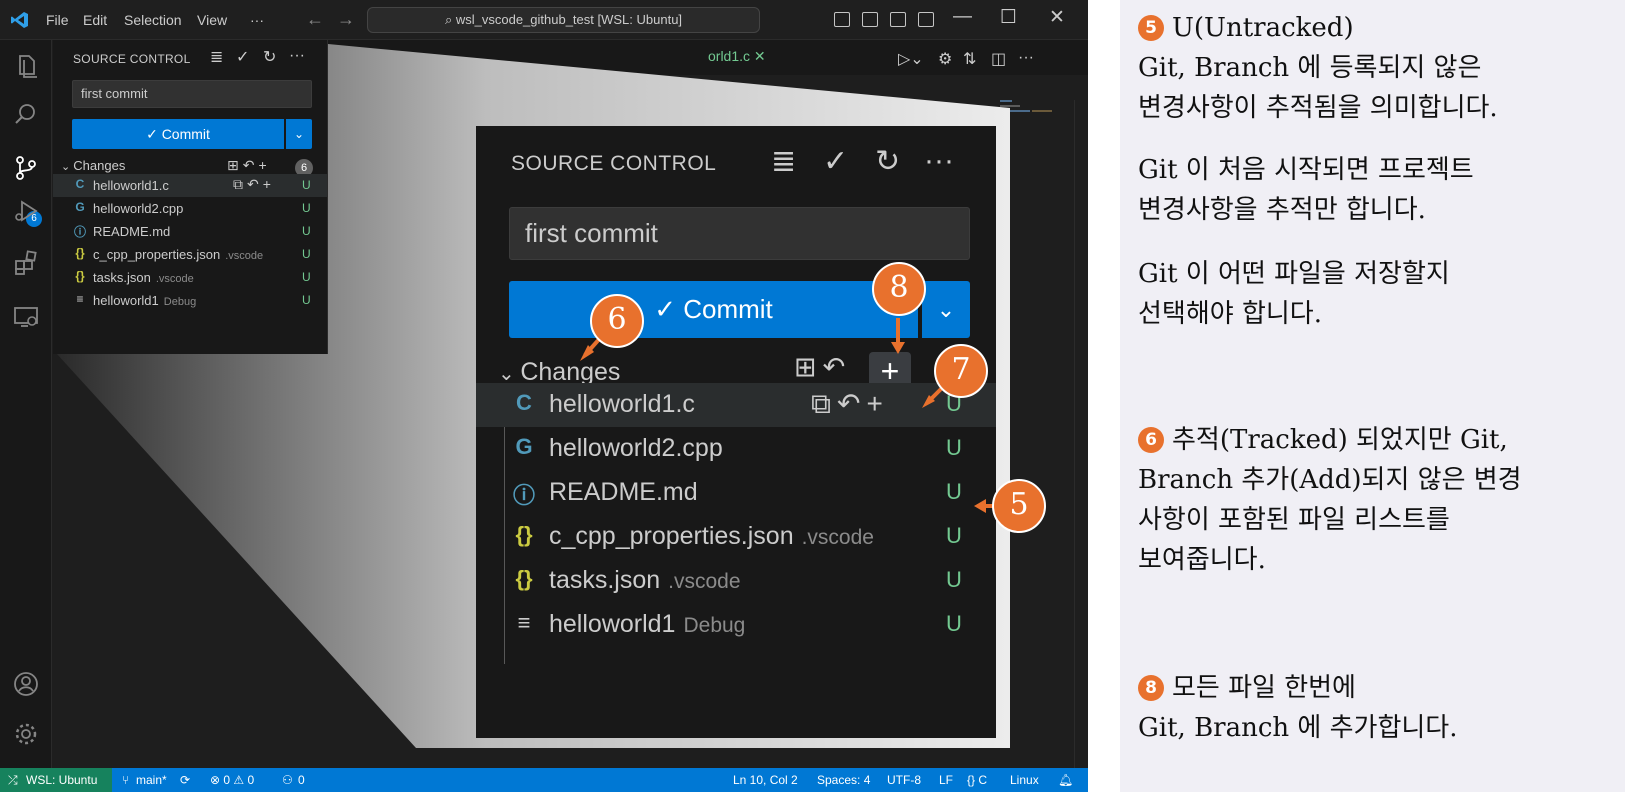 The height and width of the screenshot is (792, 1625). What do you see at coordinates (843, 780) in the screenshot?
I see `indentation: Spaces: 4` at bounding box center [843, 780].